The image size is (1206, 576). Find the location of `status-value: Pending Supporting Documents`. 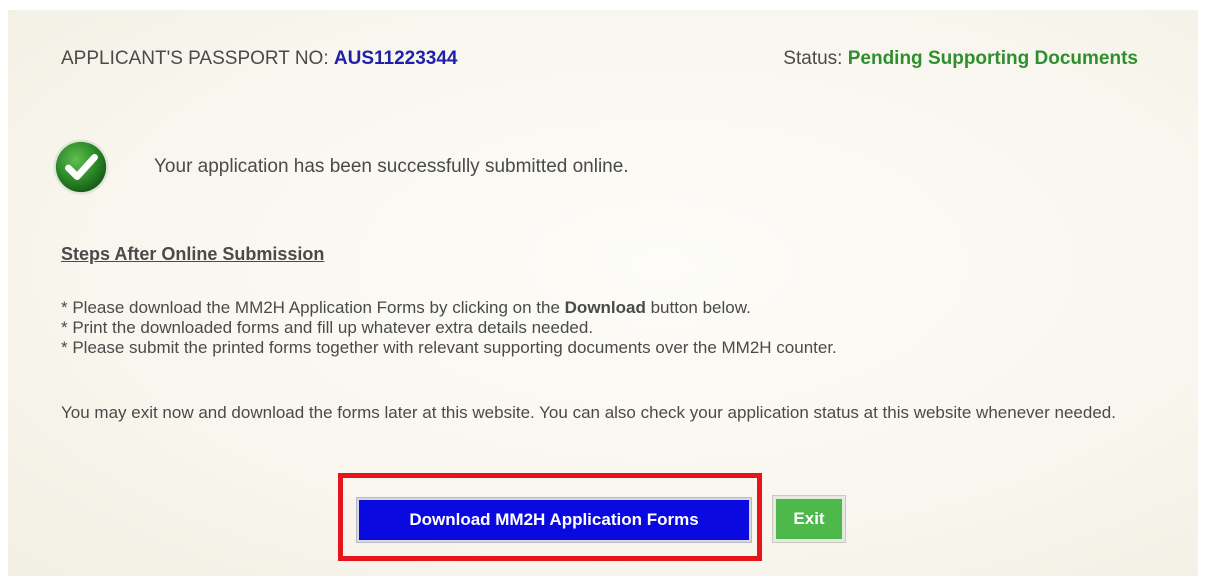

status-value: Pending Supporting Documents is located at coordinates (992, 58).